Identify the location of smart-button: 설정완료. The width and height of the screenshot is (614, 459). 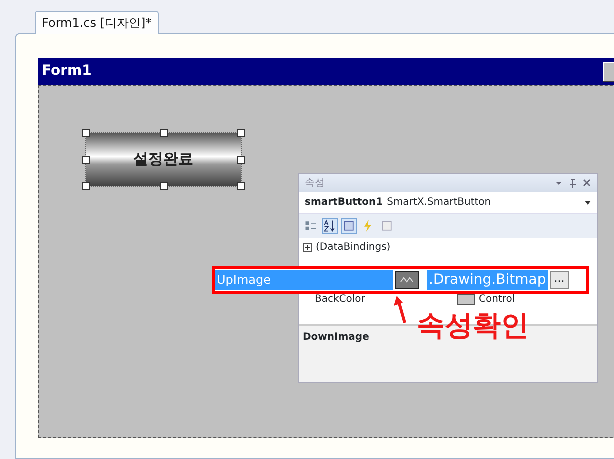
(163, 159).